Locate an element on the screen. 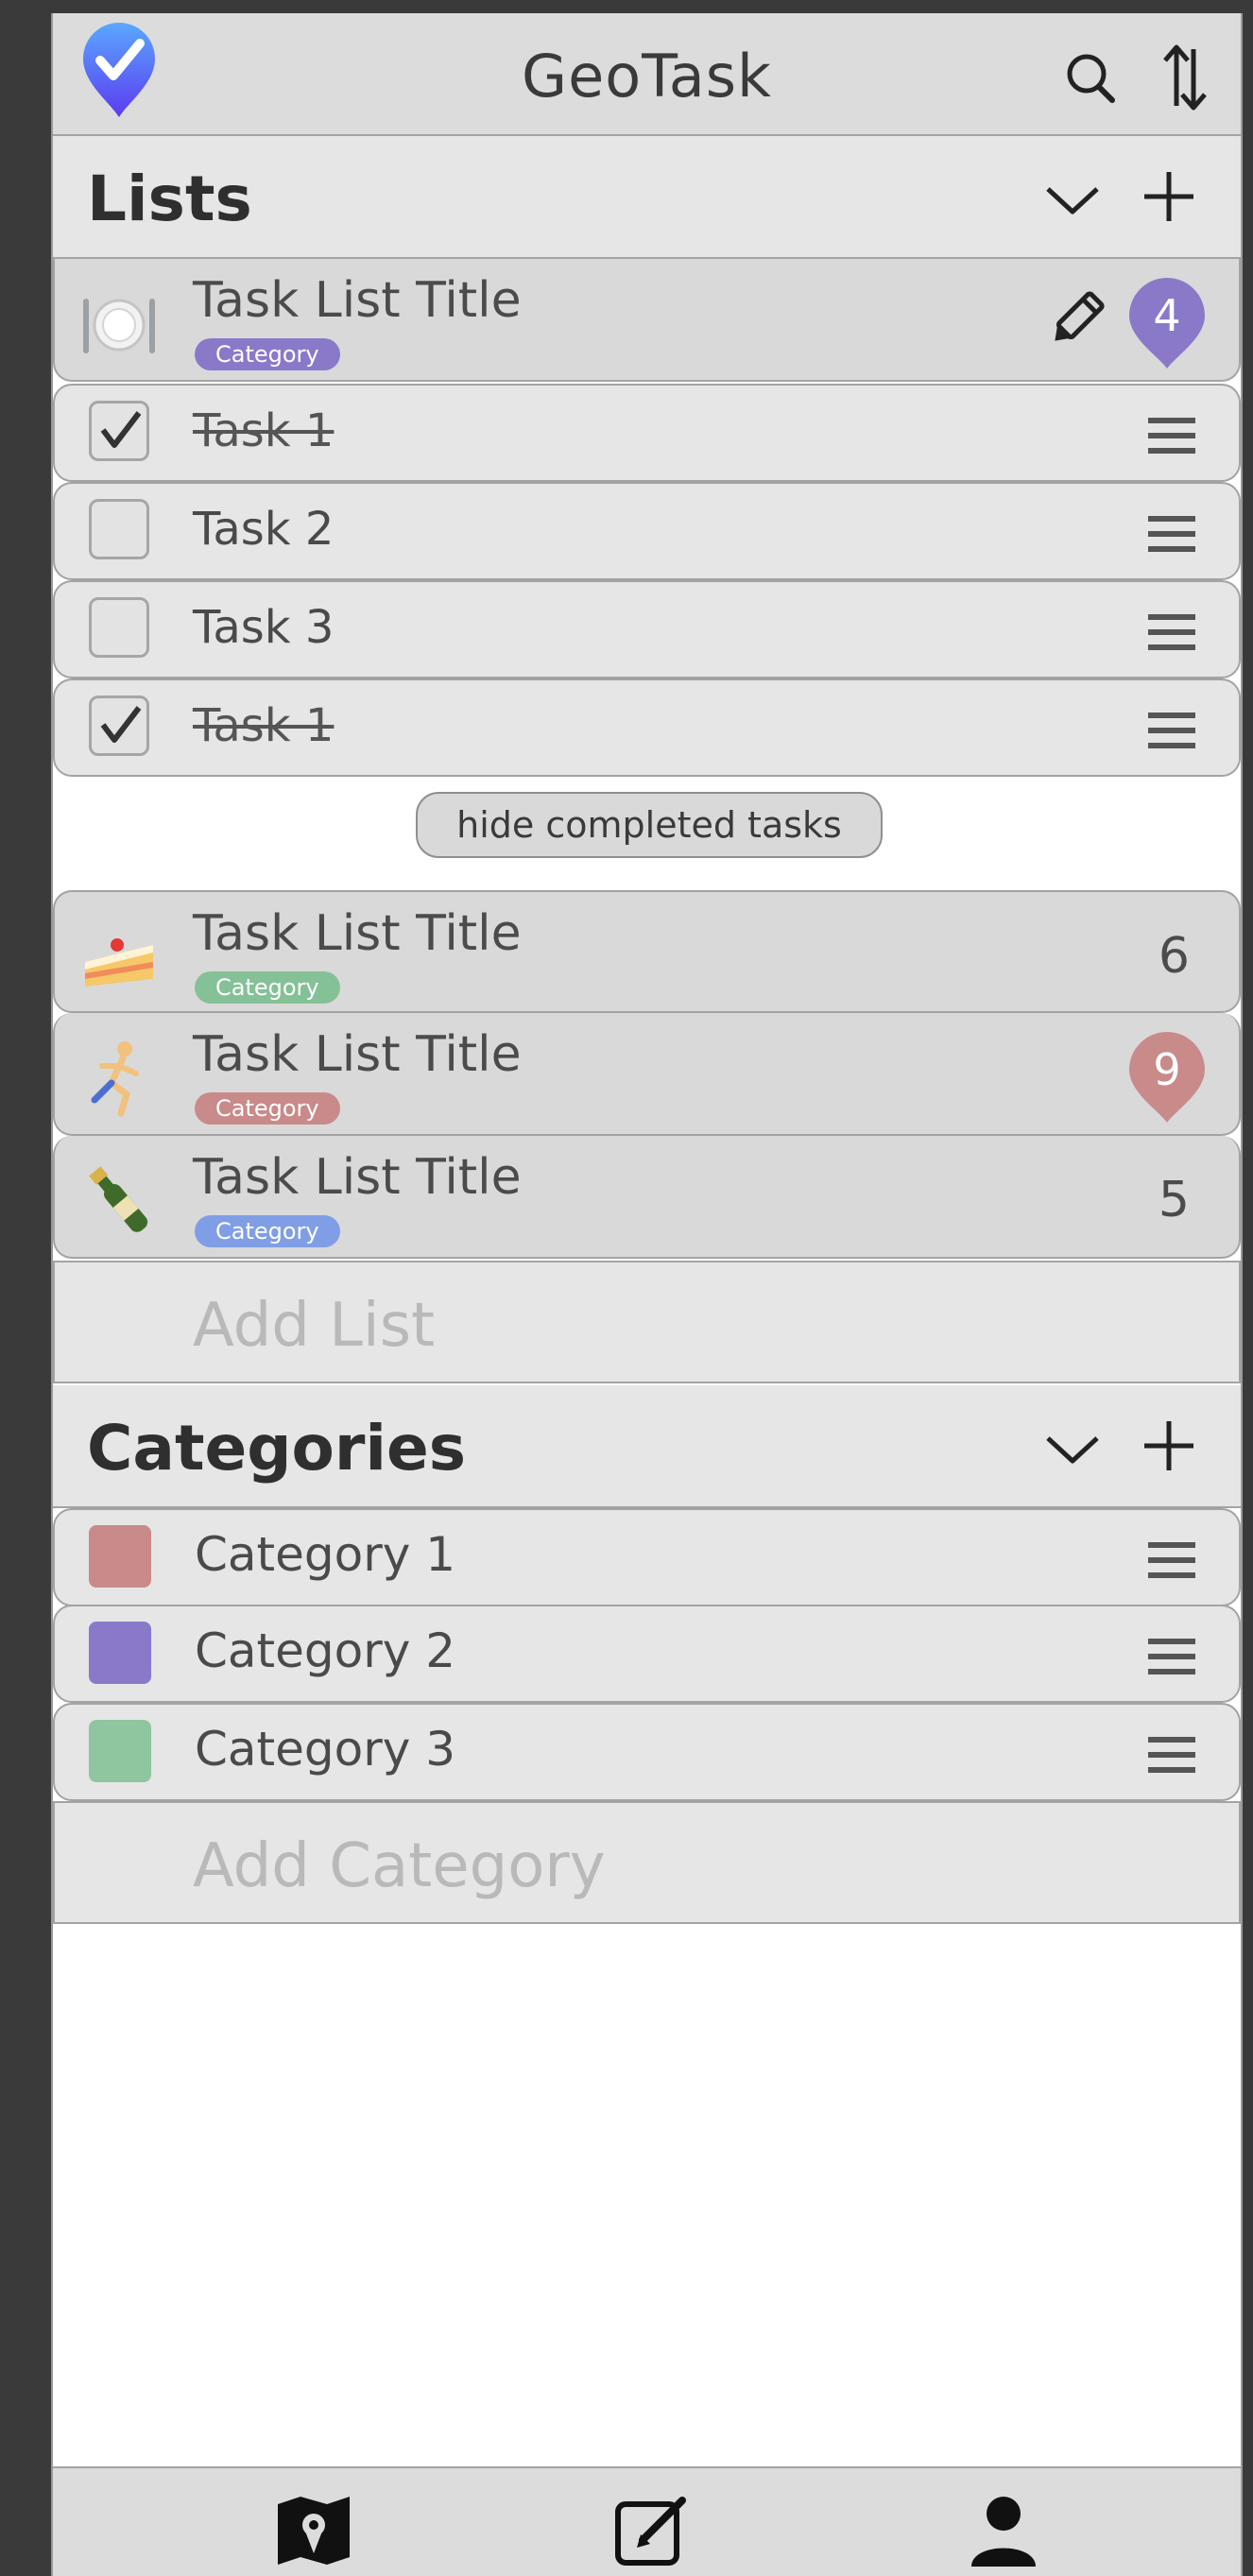 This screenshot has width=1253, height=2576. app-header: GeoTask is located at coordinates (647, 74).